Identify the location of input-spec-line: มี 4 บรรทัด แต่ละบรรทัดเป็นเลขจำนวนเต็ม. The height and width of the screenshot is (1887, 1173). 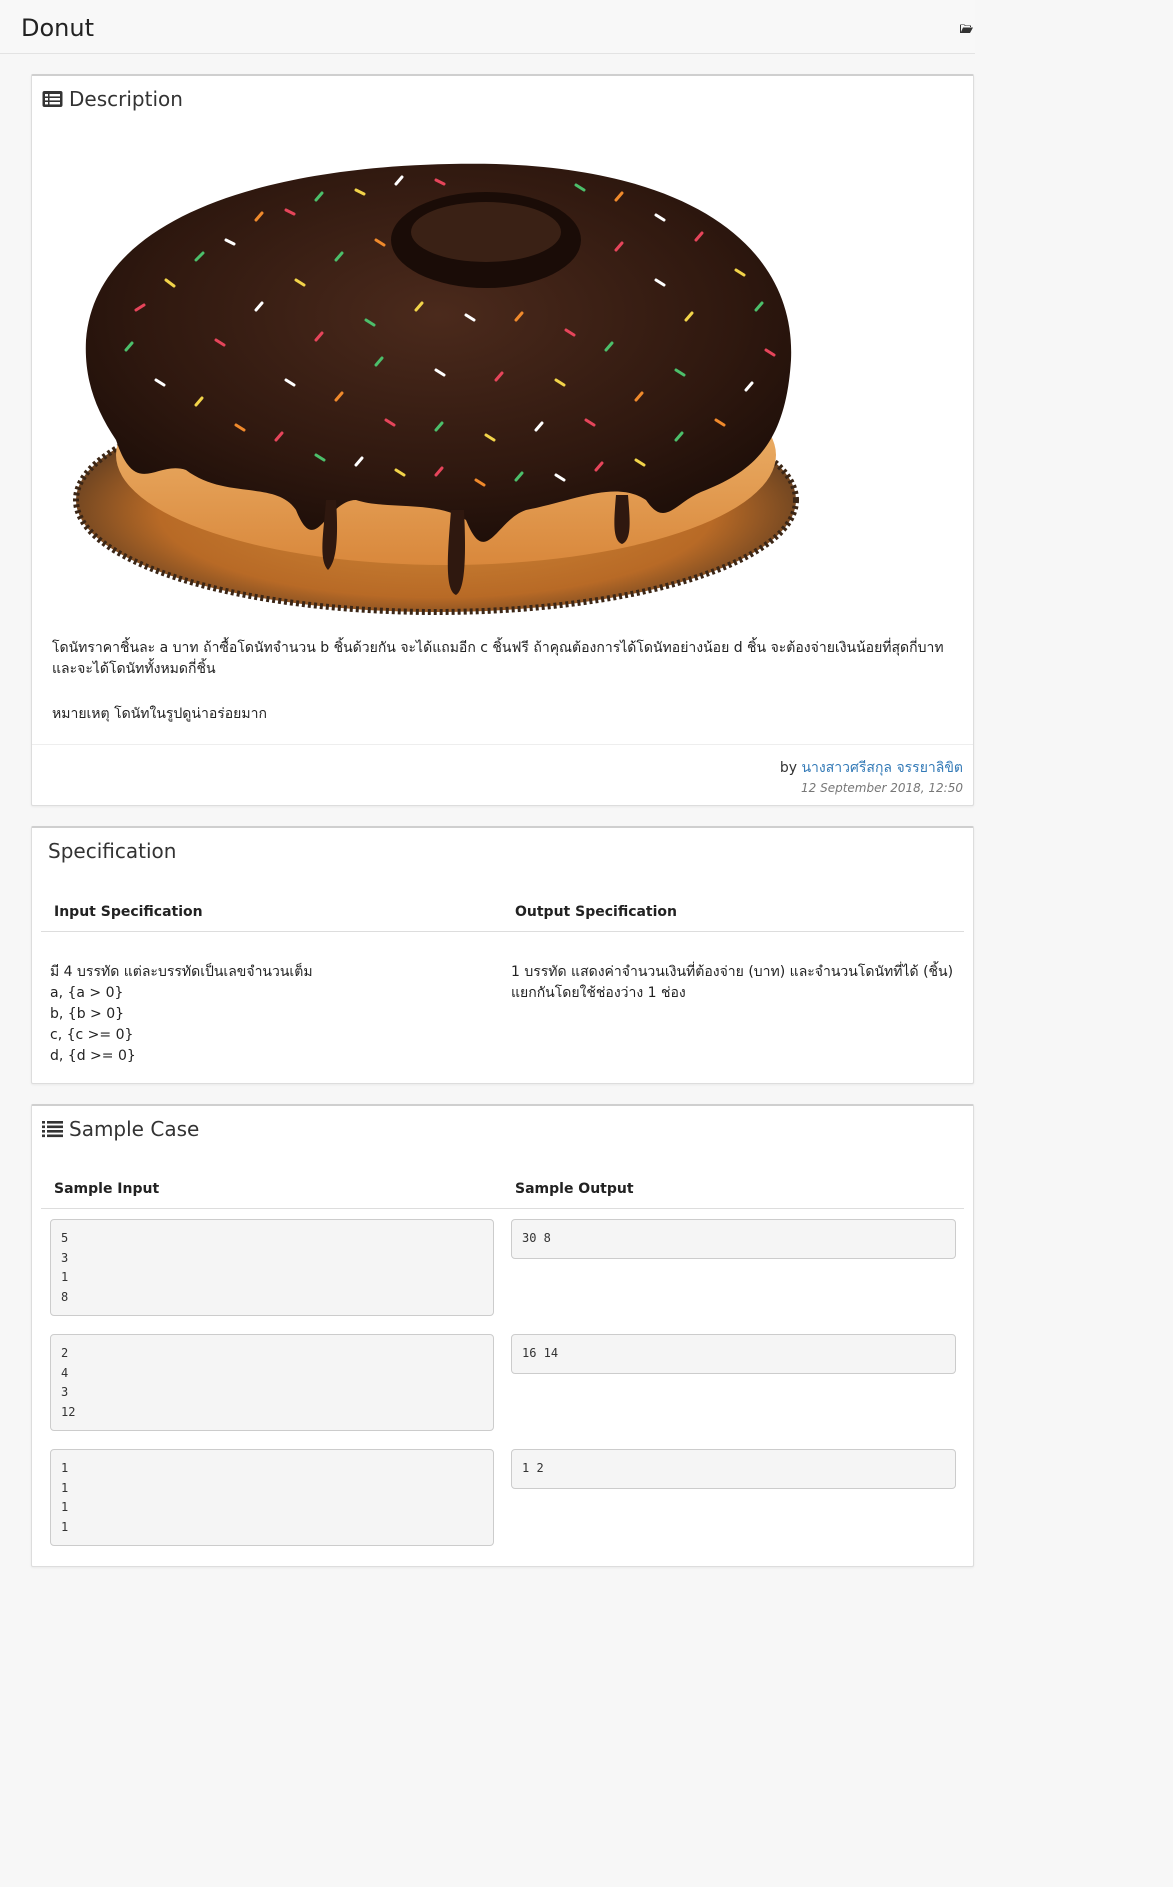
(181, 972).